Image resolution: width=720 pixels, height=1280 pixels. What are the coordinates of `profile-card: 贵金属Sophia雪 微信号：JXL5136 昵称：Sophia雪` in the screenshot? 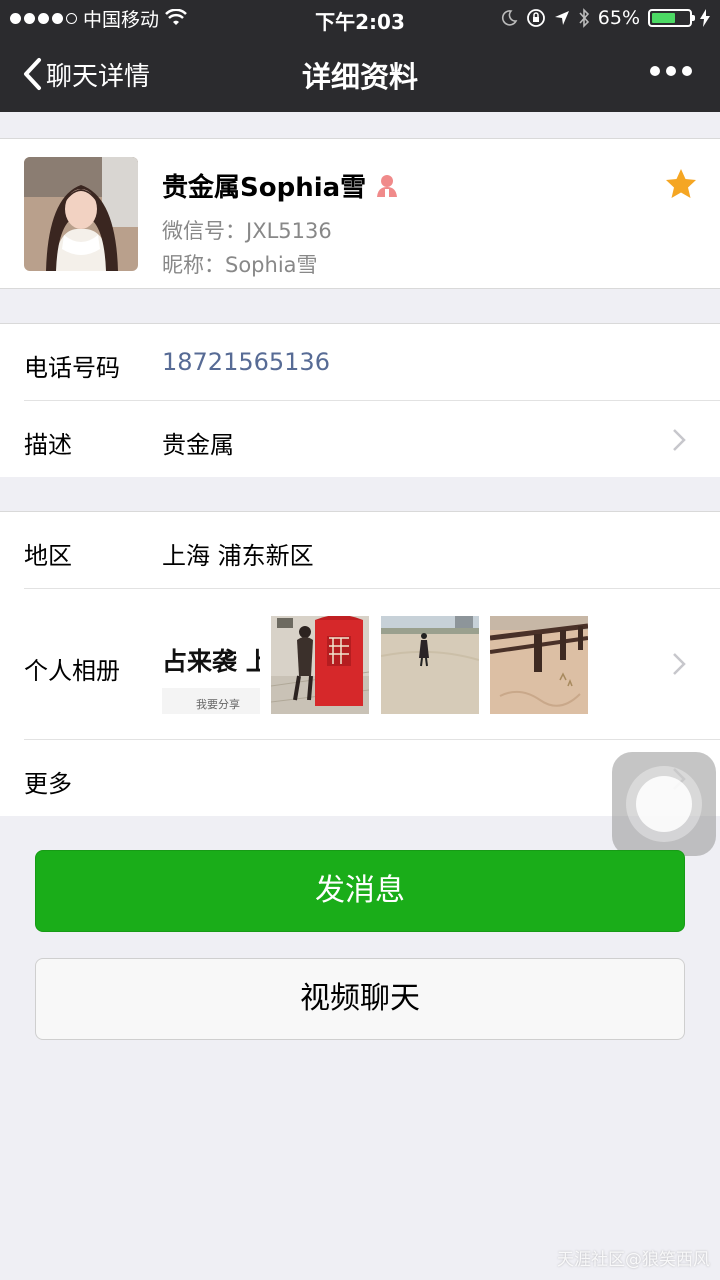 It's located at (360, 213).